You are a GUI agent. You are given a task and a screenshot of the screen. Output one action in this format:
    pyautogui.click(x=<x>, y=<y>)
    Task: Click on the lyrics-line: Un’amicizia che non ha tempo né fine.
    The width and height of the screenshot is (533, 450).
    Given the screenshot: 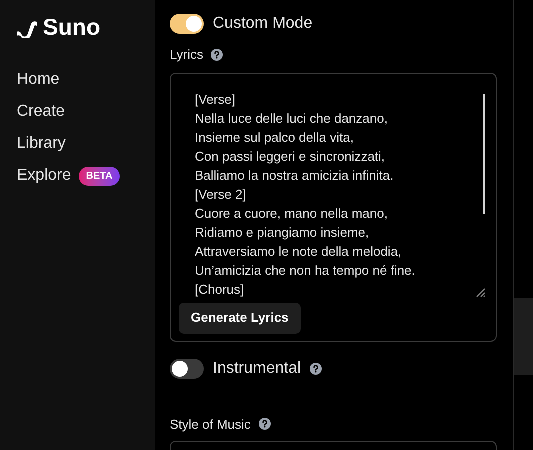 What is the action you would take?
    pyautogui.click(x=305, y=271)
    